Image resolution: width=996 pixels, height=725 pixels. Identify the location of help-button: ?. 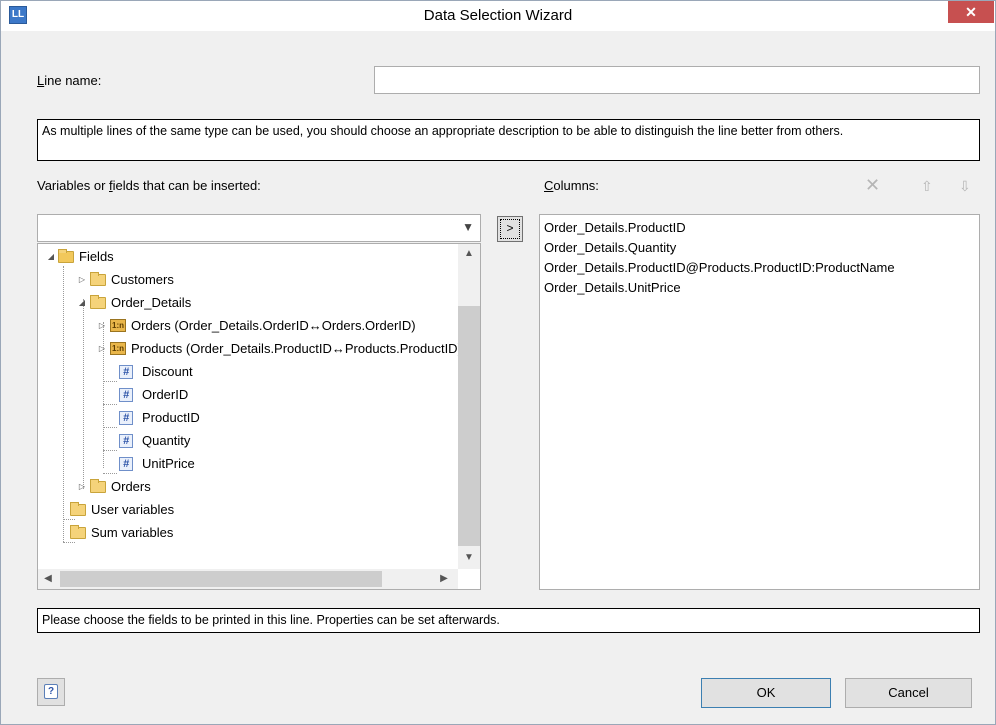
(51, 692).